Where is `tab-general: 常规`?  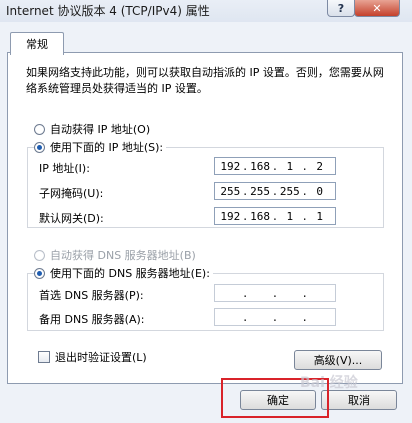
tab-general: 常规 is located at coordinates (37, 43).